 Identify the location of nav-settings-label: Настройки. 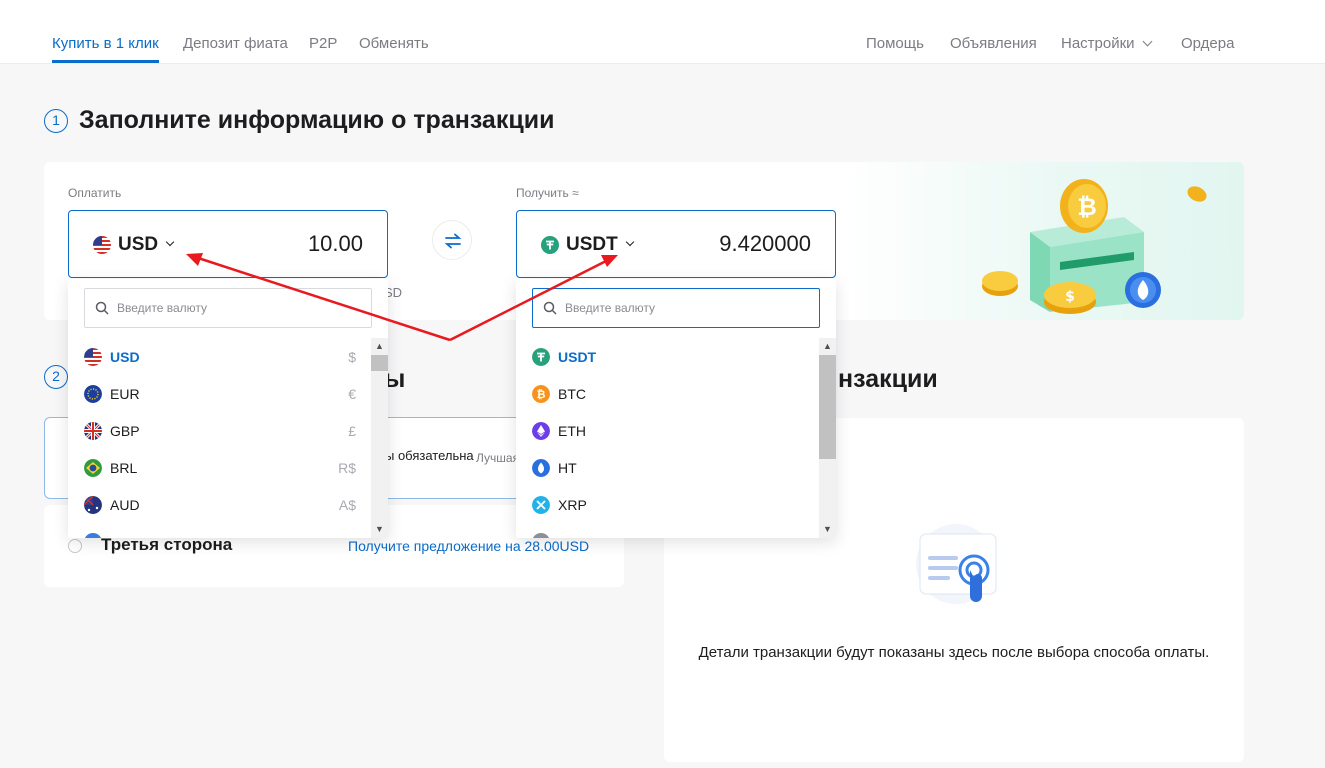
(1098, 43).